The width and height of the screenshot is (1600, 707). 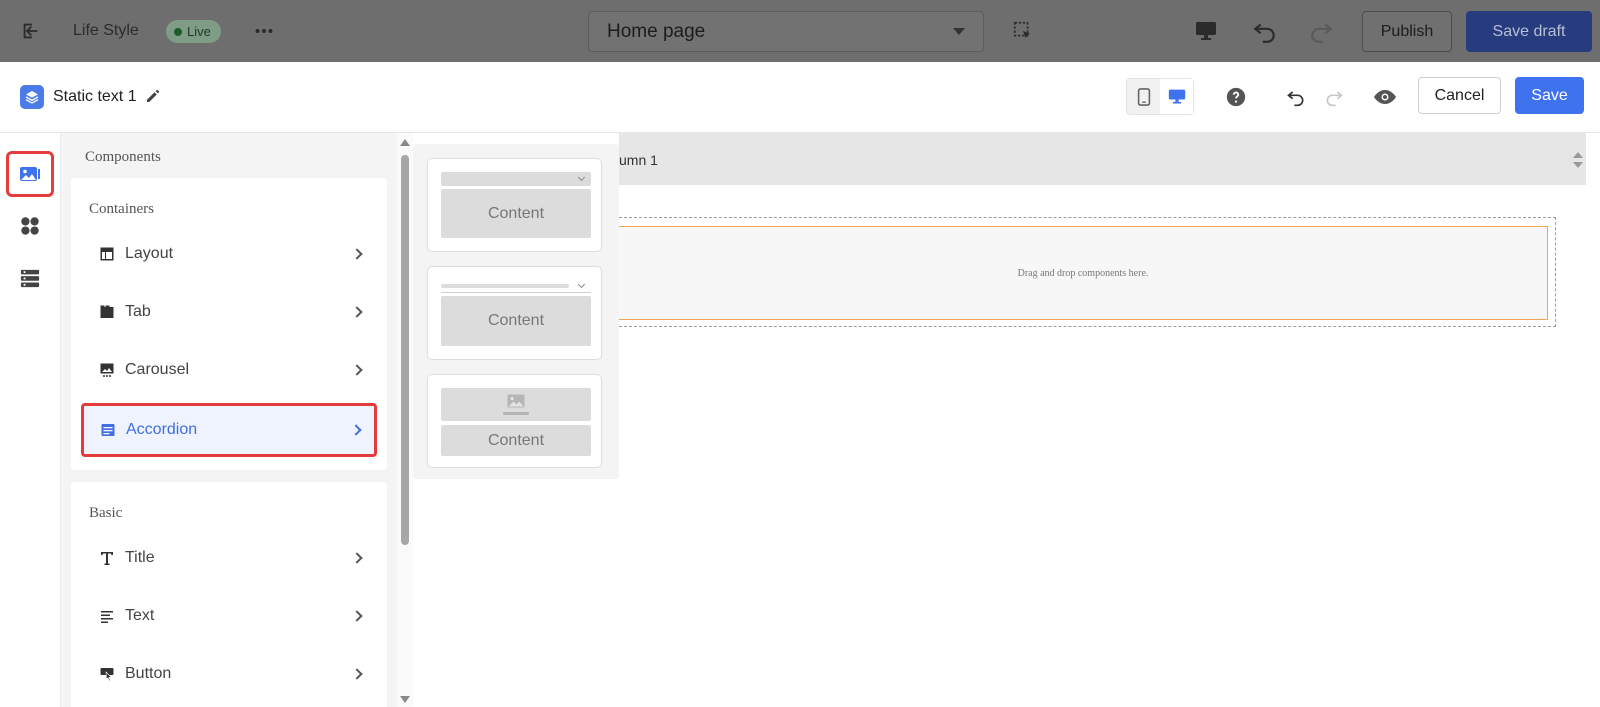 What do you see at coordinates (1549, 95) in the screenshot?
I see `save-button: Save` at bounding box center [1549, 95].